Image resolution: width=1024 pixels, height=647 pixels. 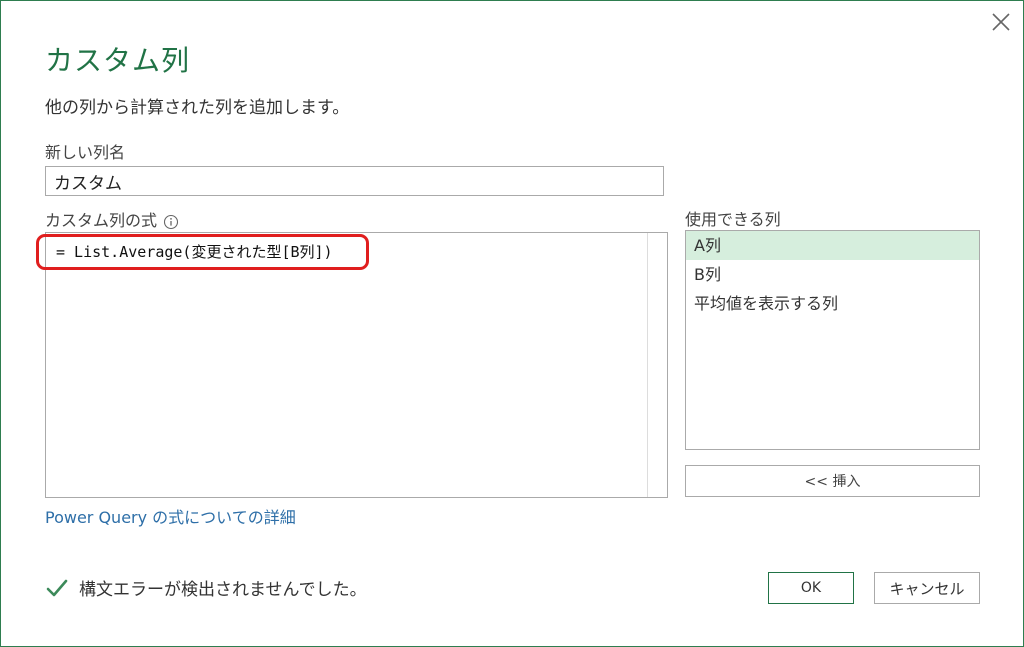 What do you see at coordinates (85, 152) in the screenshot?
I see `new-column-name-label: 新しい列名` at bounding box center [85, 152].